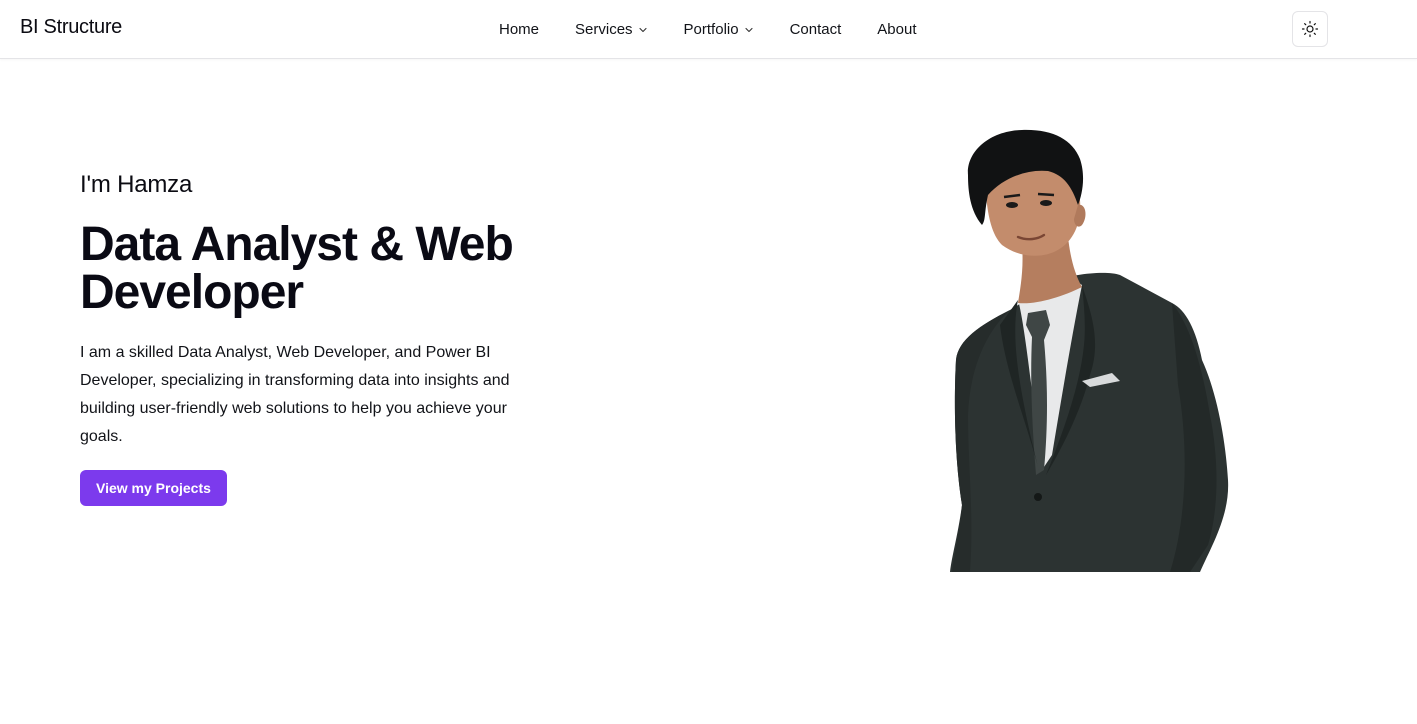 The width and height of the screenshot is (1417, 724). I want to click on nav-item-about: About, so click(896, 29).